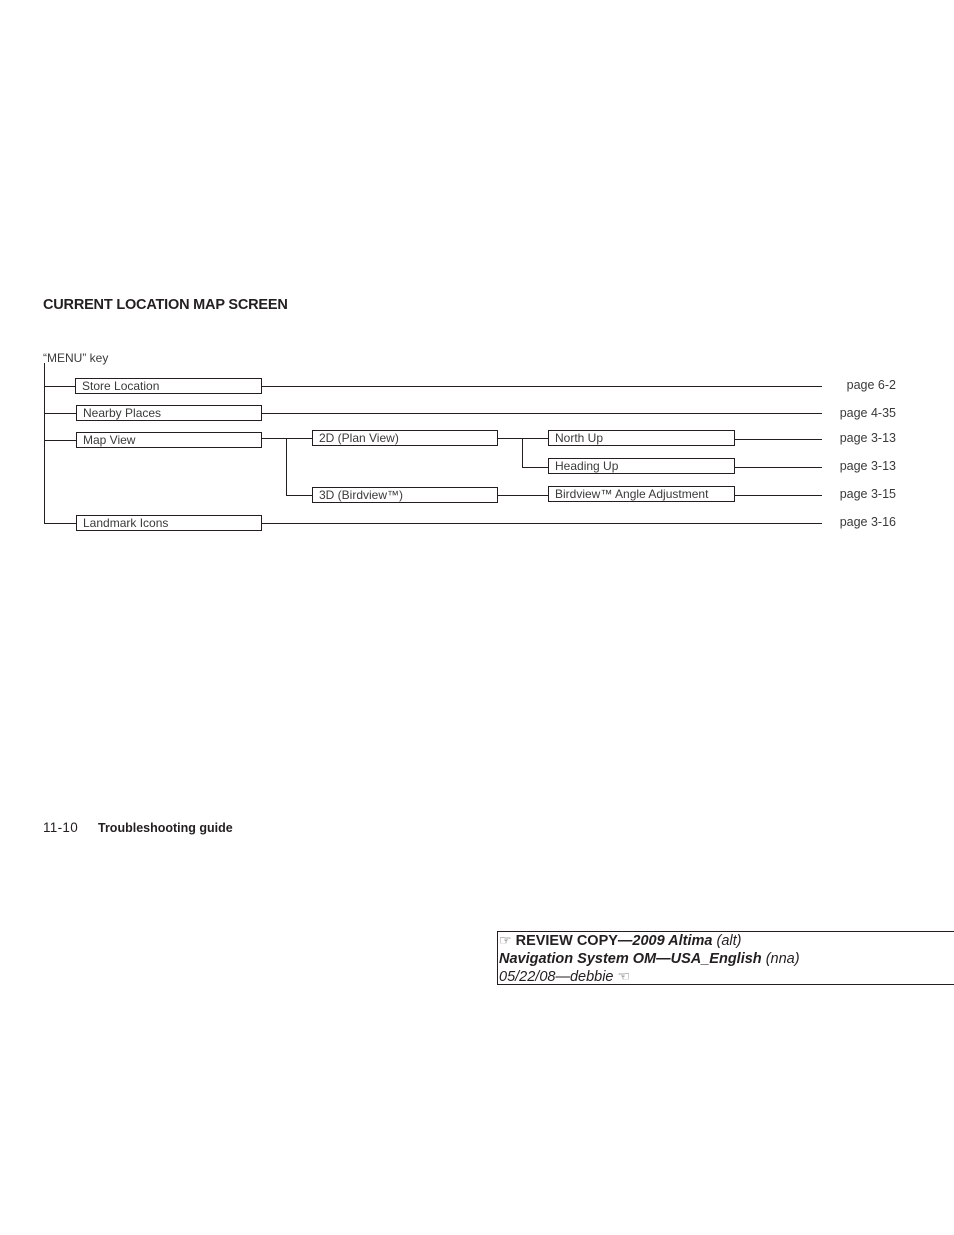  What do you see at coordinates (624, 976) in the screenshot?
I see `pointing-hand-left-icon: ☜` at bounding box center [624, 976].